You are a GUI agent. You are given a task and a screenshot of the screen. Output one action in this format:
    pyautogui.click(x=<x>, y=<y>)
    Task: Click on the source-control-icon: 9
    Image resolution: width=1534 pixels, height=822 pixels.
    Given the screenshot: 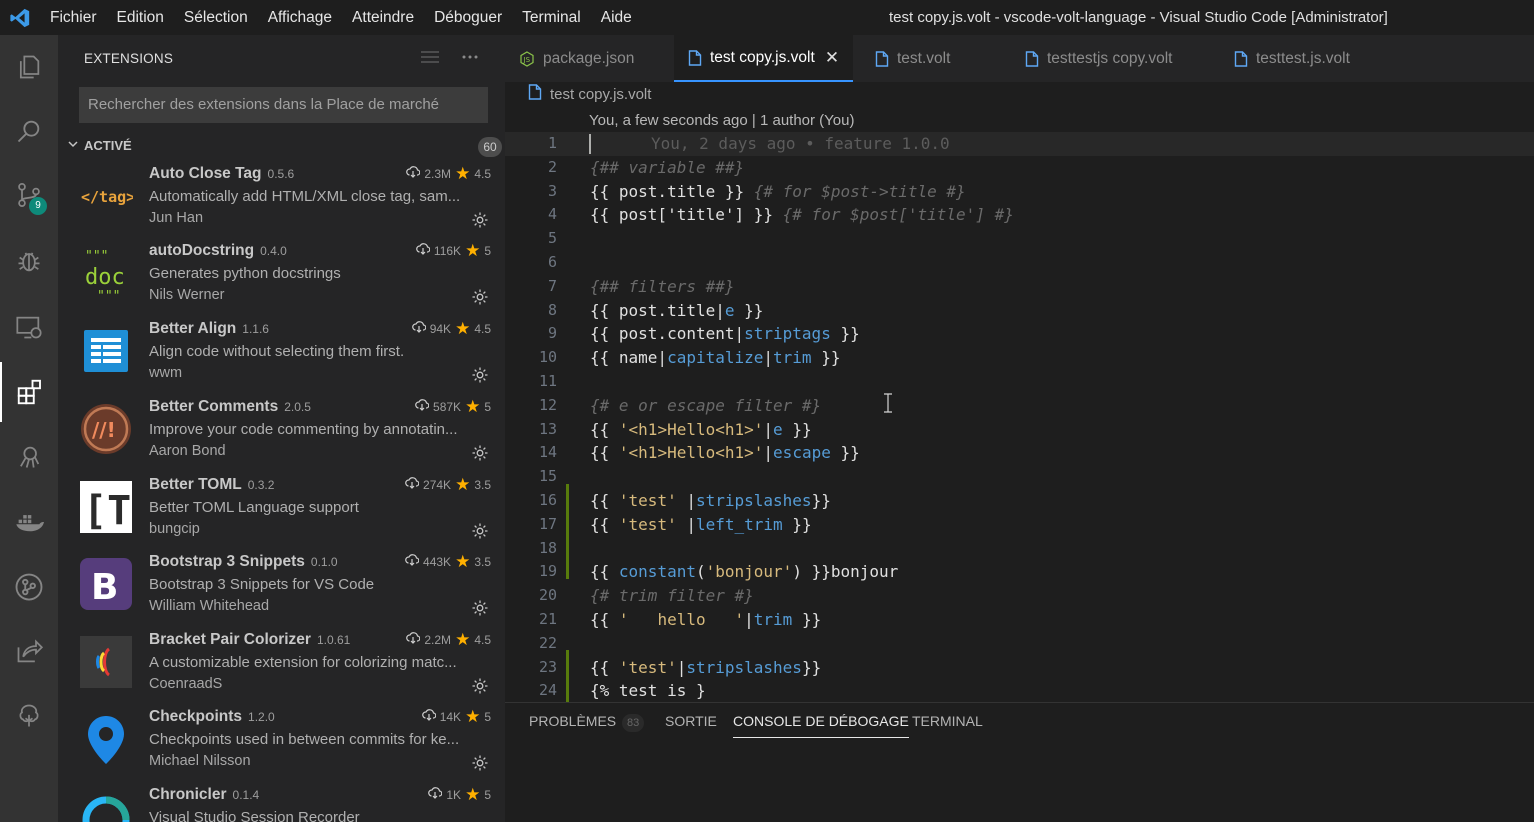 What is the action you would take?
    pyautogui.click(x=29, y=195)
    